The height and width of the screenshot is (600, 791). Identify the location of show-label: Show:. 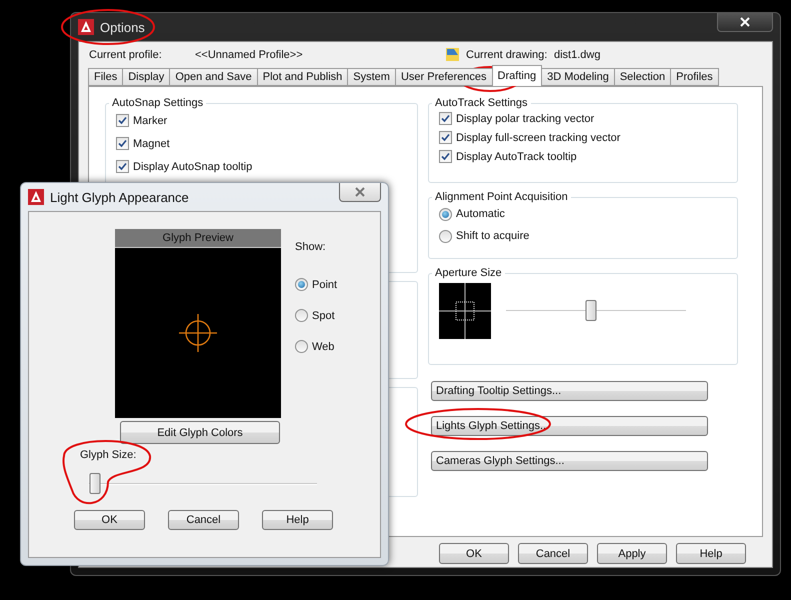
(311, 248).